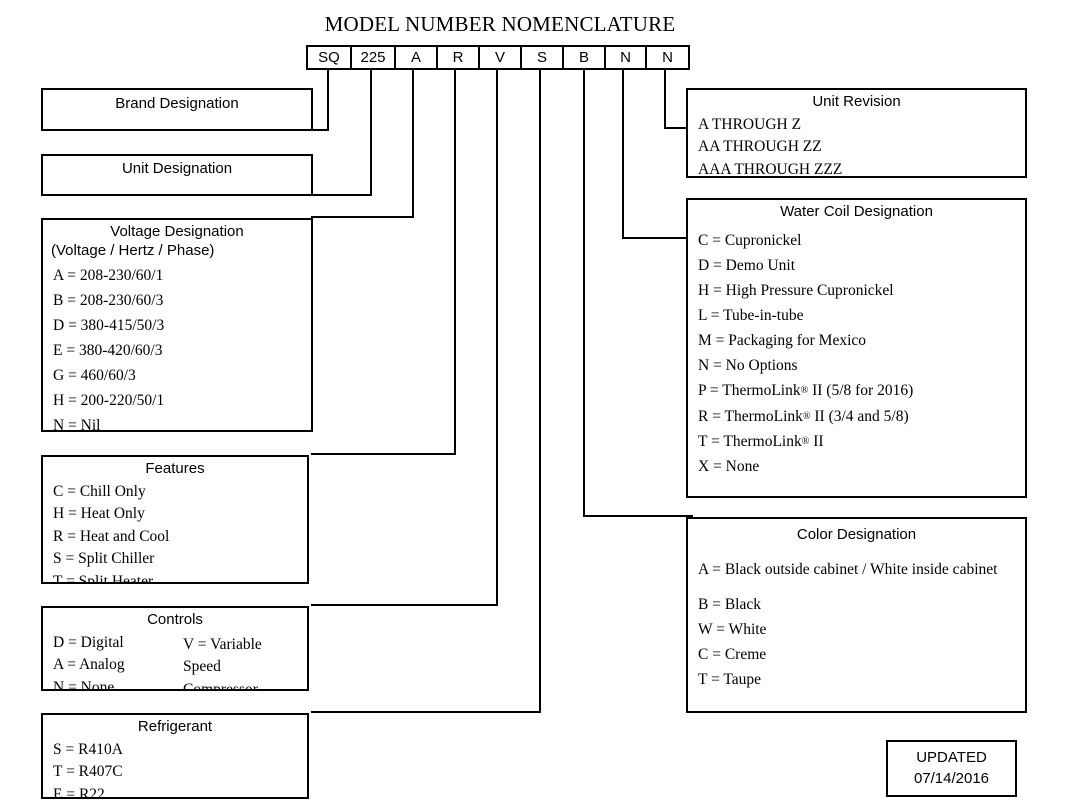  Describe the element at coordinates (202, 667) in the screenshot. I see `list-item: Speed` at that location.